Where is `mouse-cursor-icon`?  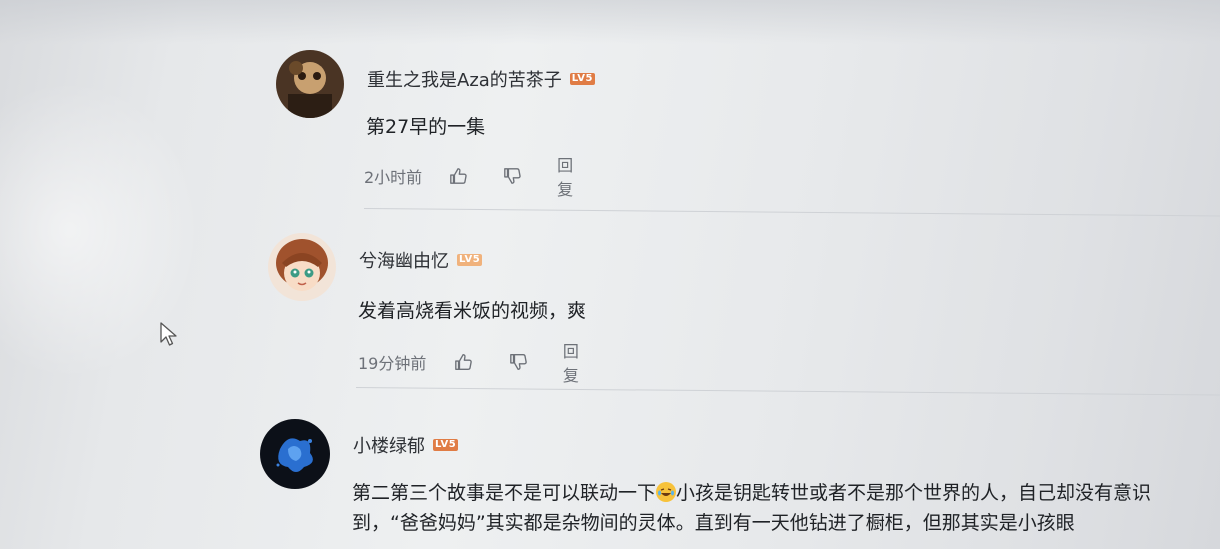 mouse-cursor-icon is located at coordinates (168, 334).